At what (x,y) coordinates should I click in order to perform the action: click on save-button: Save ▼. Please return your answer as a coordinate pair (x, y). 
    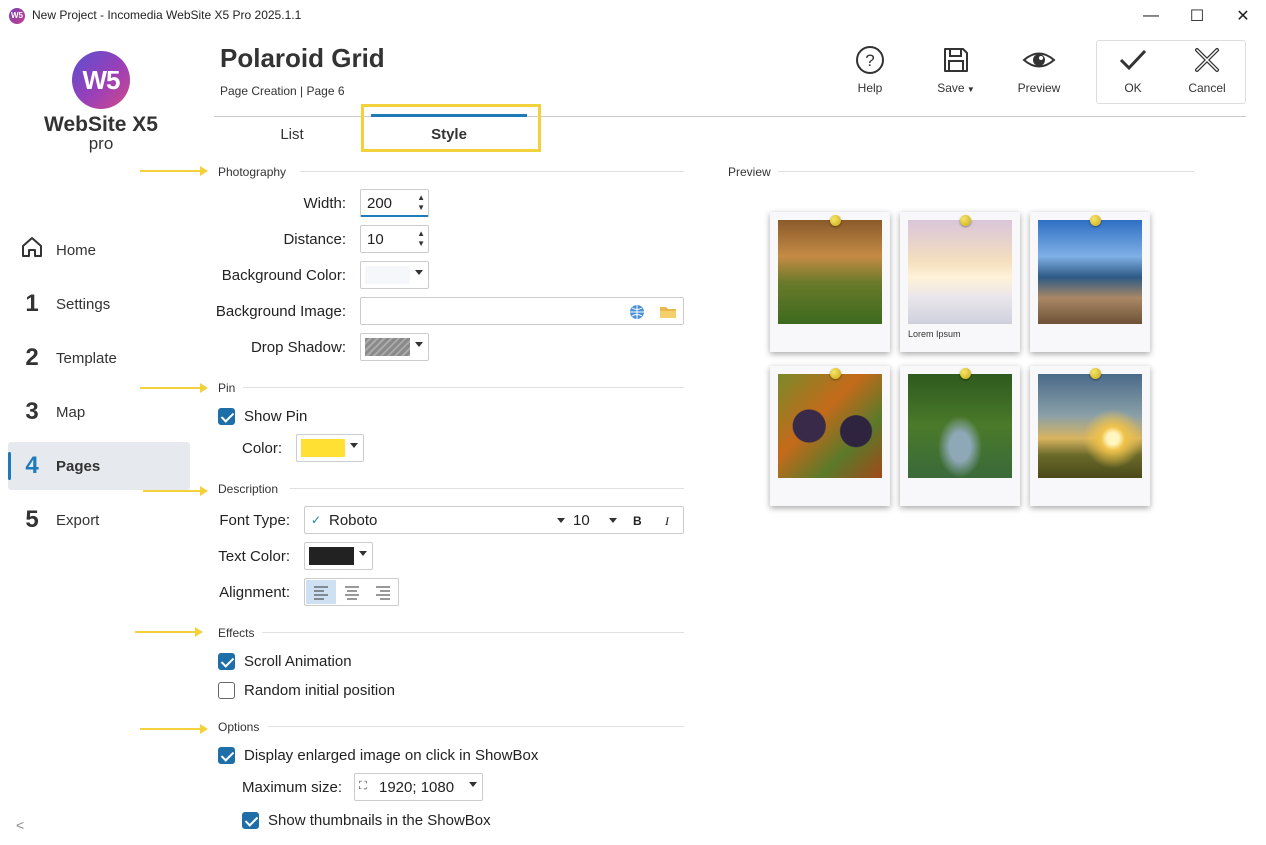
    Looking at the image, I should click on (956, 70).